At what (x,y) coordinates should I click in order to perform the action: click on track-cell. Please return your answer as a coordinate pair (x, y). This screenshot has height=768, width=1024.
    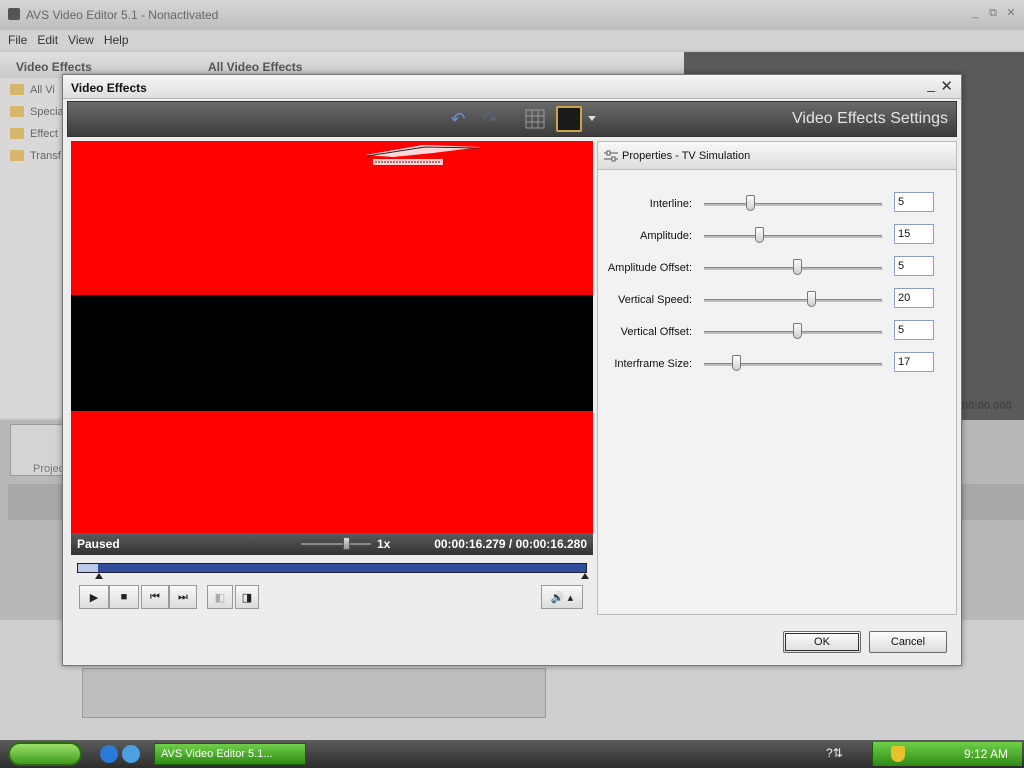
    Looking at the image, I should click on (314, 693).